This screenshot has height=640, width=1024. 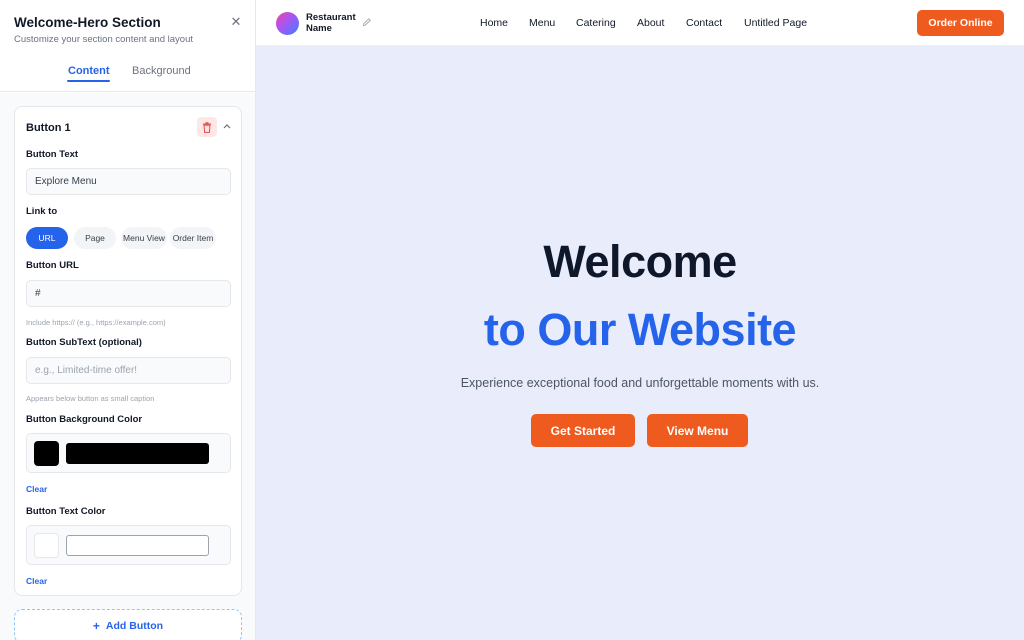 What do you see at coordinates (236, 22) in the screenshot?
I see `close-icon: ✕` at bounding box center [236, 22].